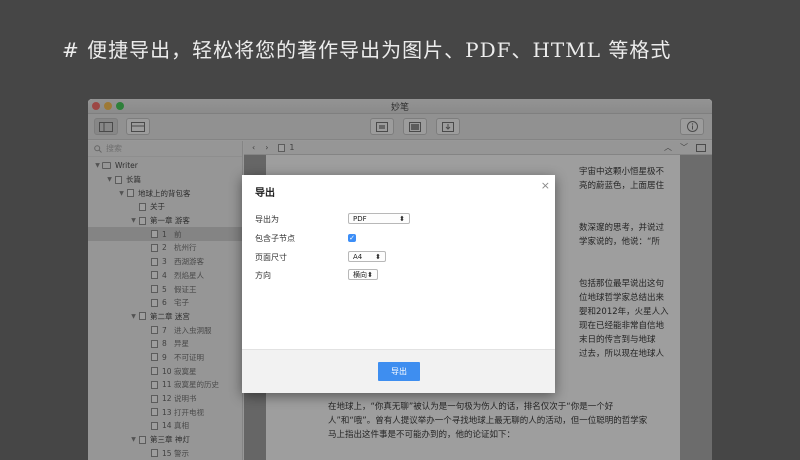  Describe the element at coordinates (271, 257) in the screenshot. I see `page-size-label: 页面尺寸` at that location.